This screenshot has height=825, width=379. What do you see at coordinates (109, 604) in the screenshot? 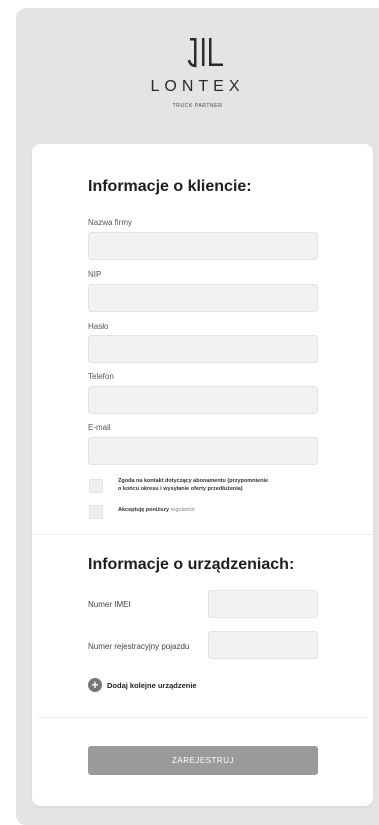
I see `imei-label: Numer IMEI` at bounding box center [109, 604].